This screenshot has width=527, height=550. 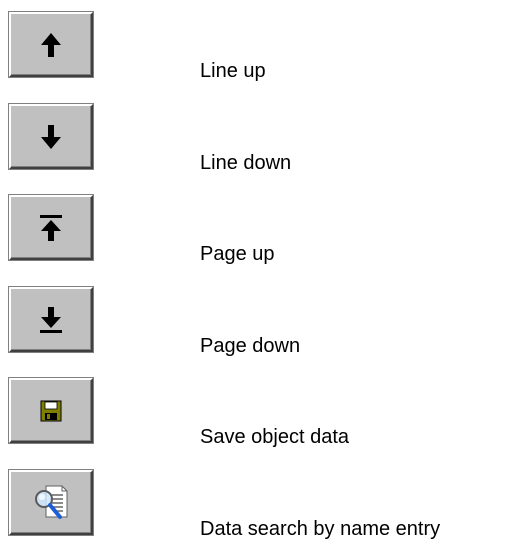 I want to click on page-down-button, so click(x=51, y=319).